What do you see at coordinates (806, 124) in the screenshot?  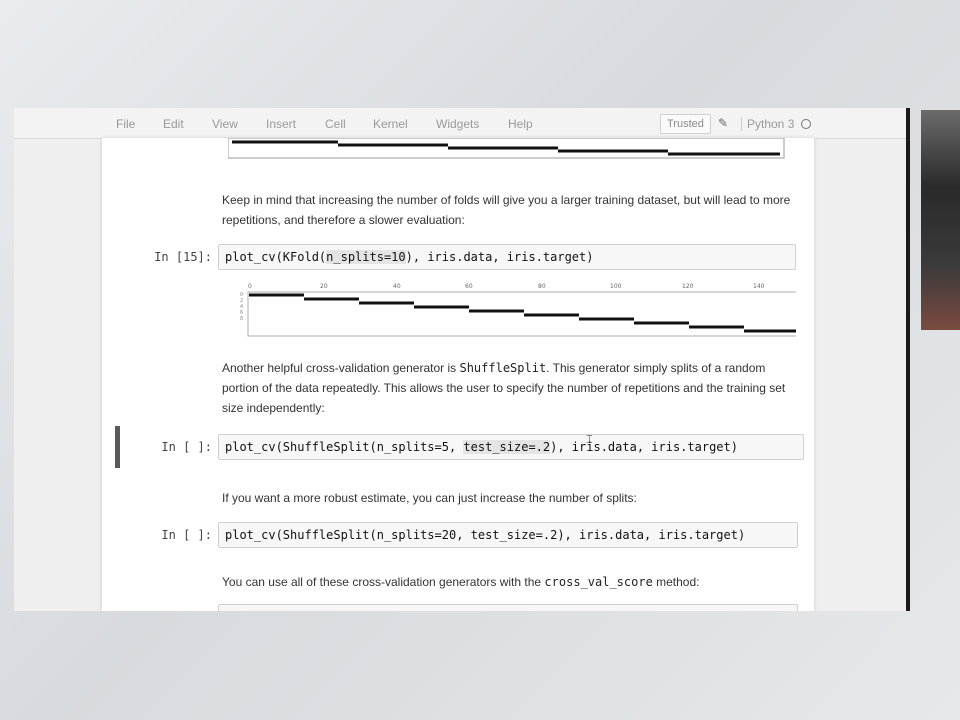 I see `kernel-status-icon` at bounding box center [806, 124].